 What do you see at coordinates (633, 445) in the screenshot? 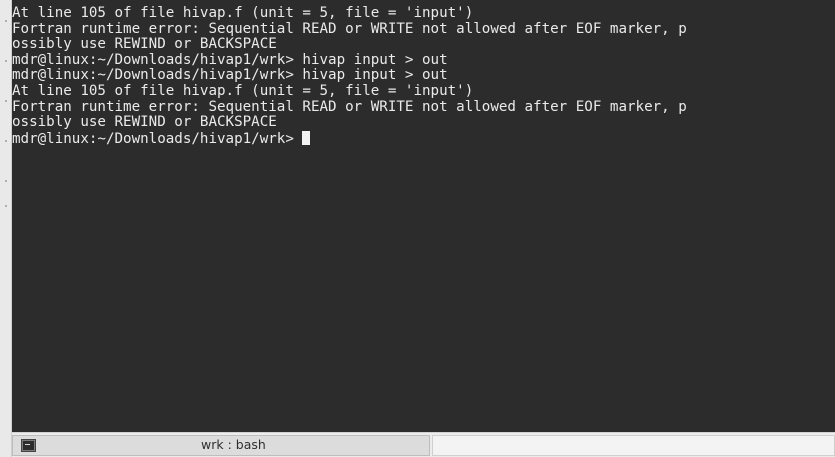
I see `taskbar-empty-area` at bounding box center [633, 445].